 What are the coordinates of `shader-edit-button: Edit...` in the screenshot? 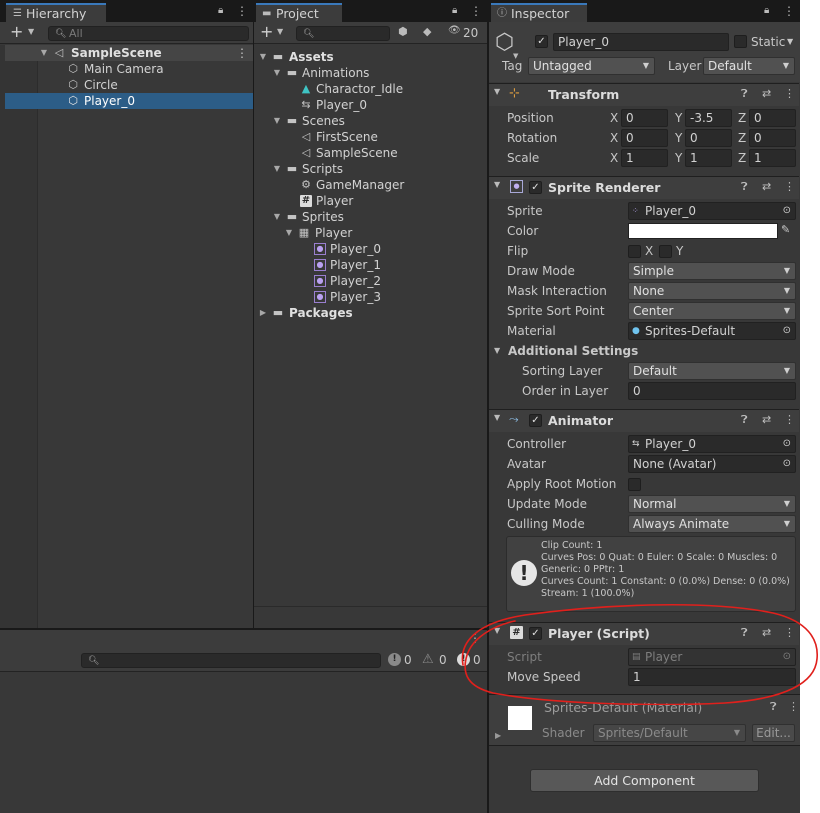 It's located at (773, 733).